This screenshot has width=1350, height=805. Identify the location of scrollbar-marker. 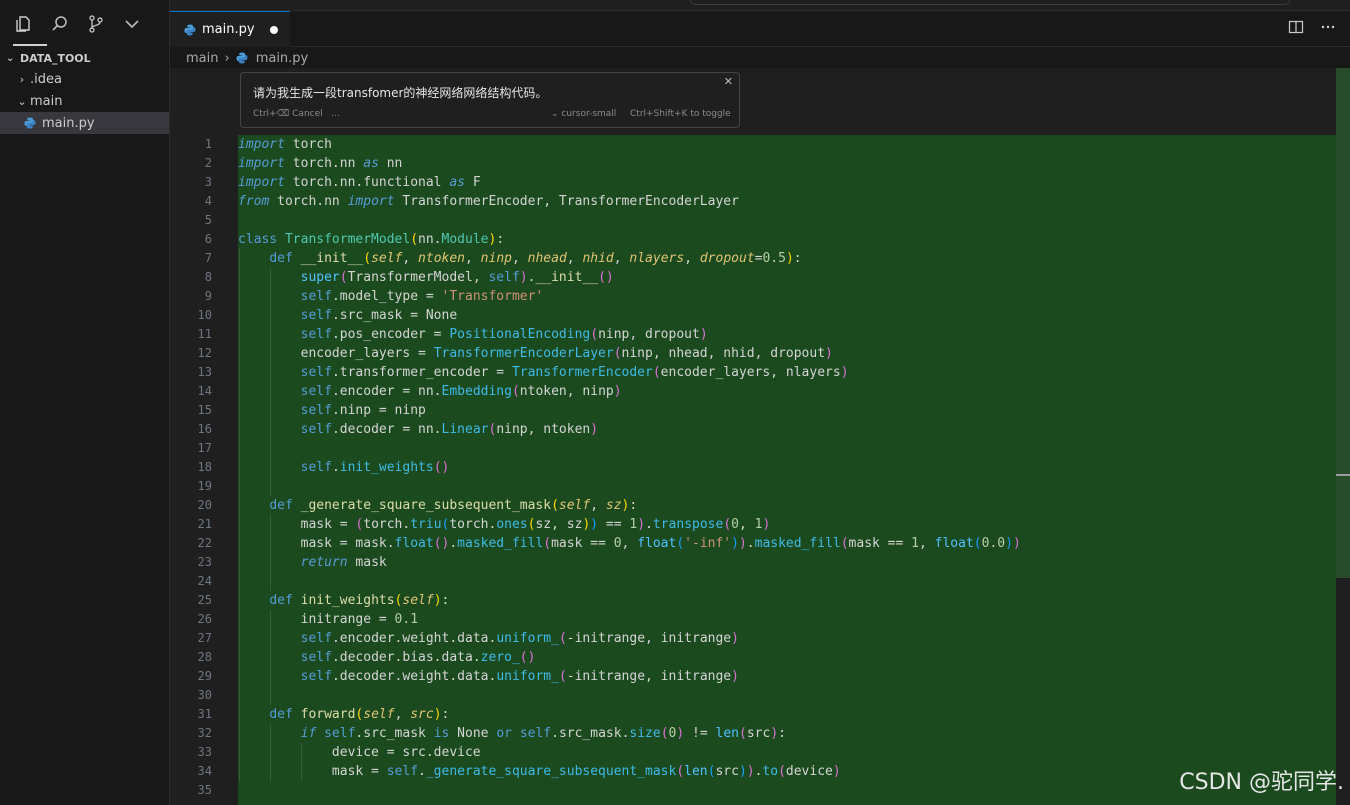
(1343, 475).